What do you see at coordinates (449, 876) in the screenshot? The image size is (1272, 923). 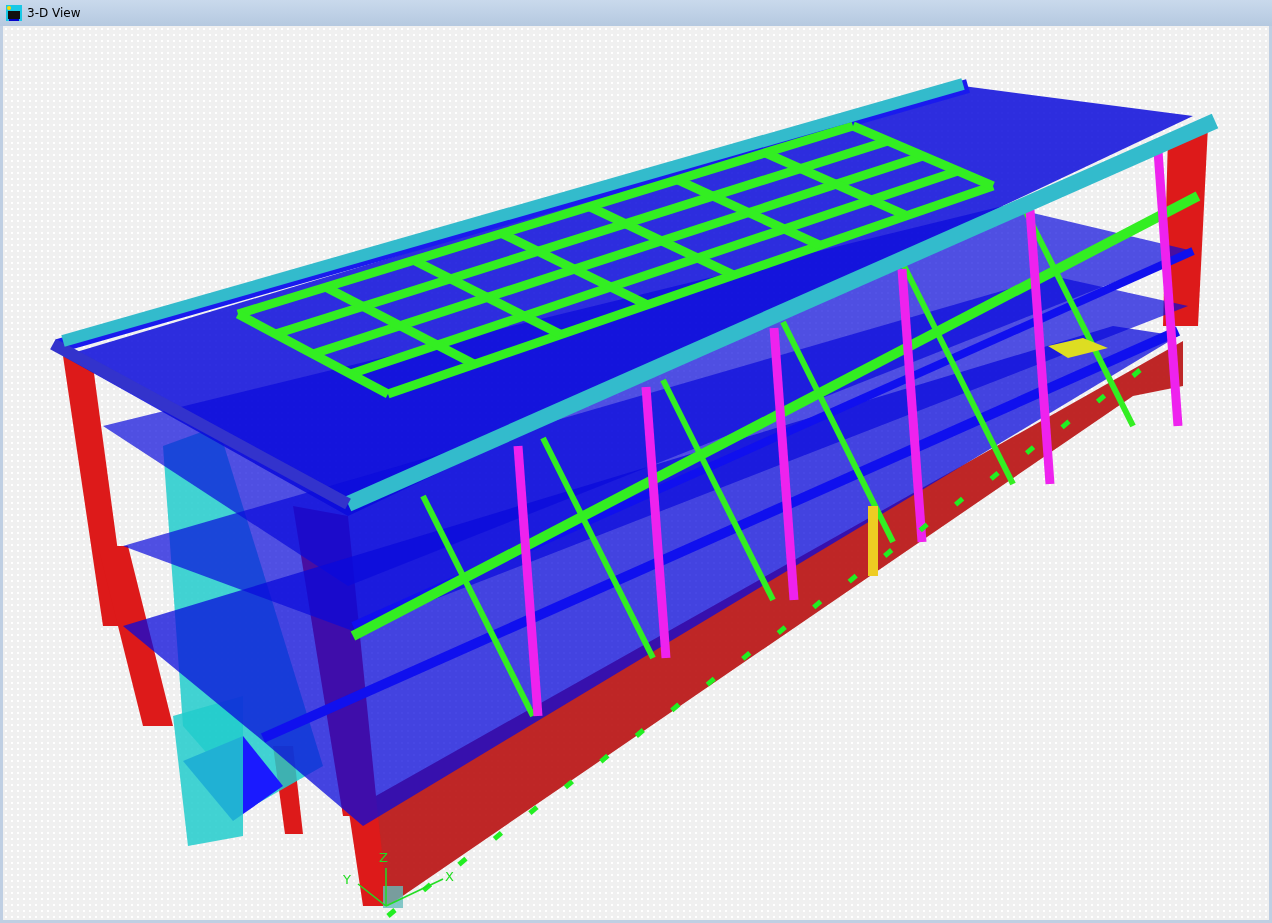 I see `axis-label: X` at bounding box center [449, 876].